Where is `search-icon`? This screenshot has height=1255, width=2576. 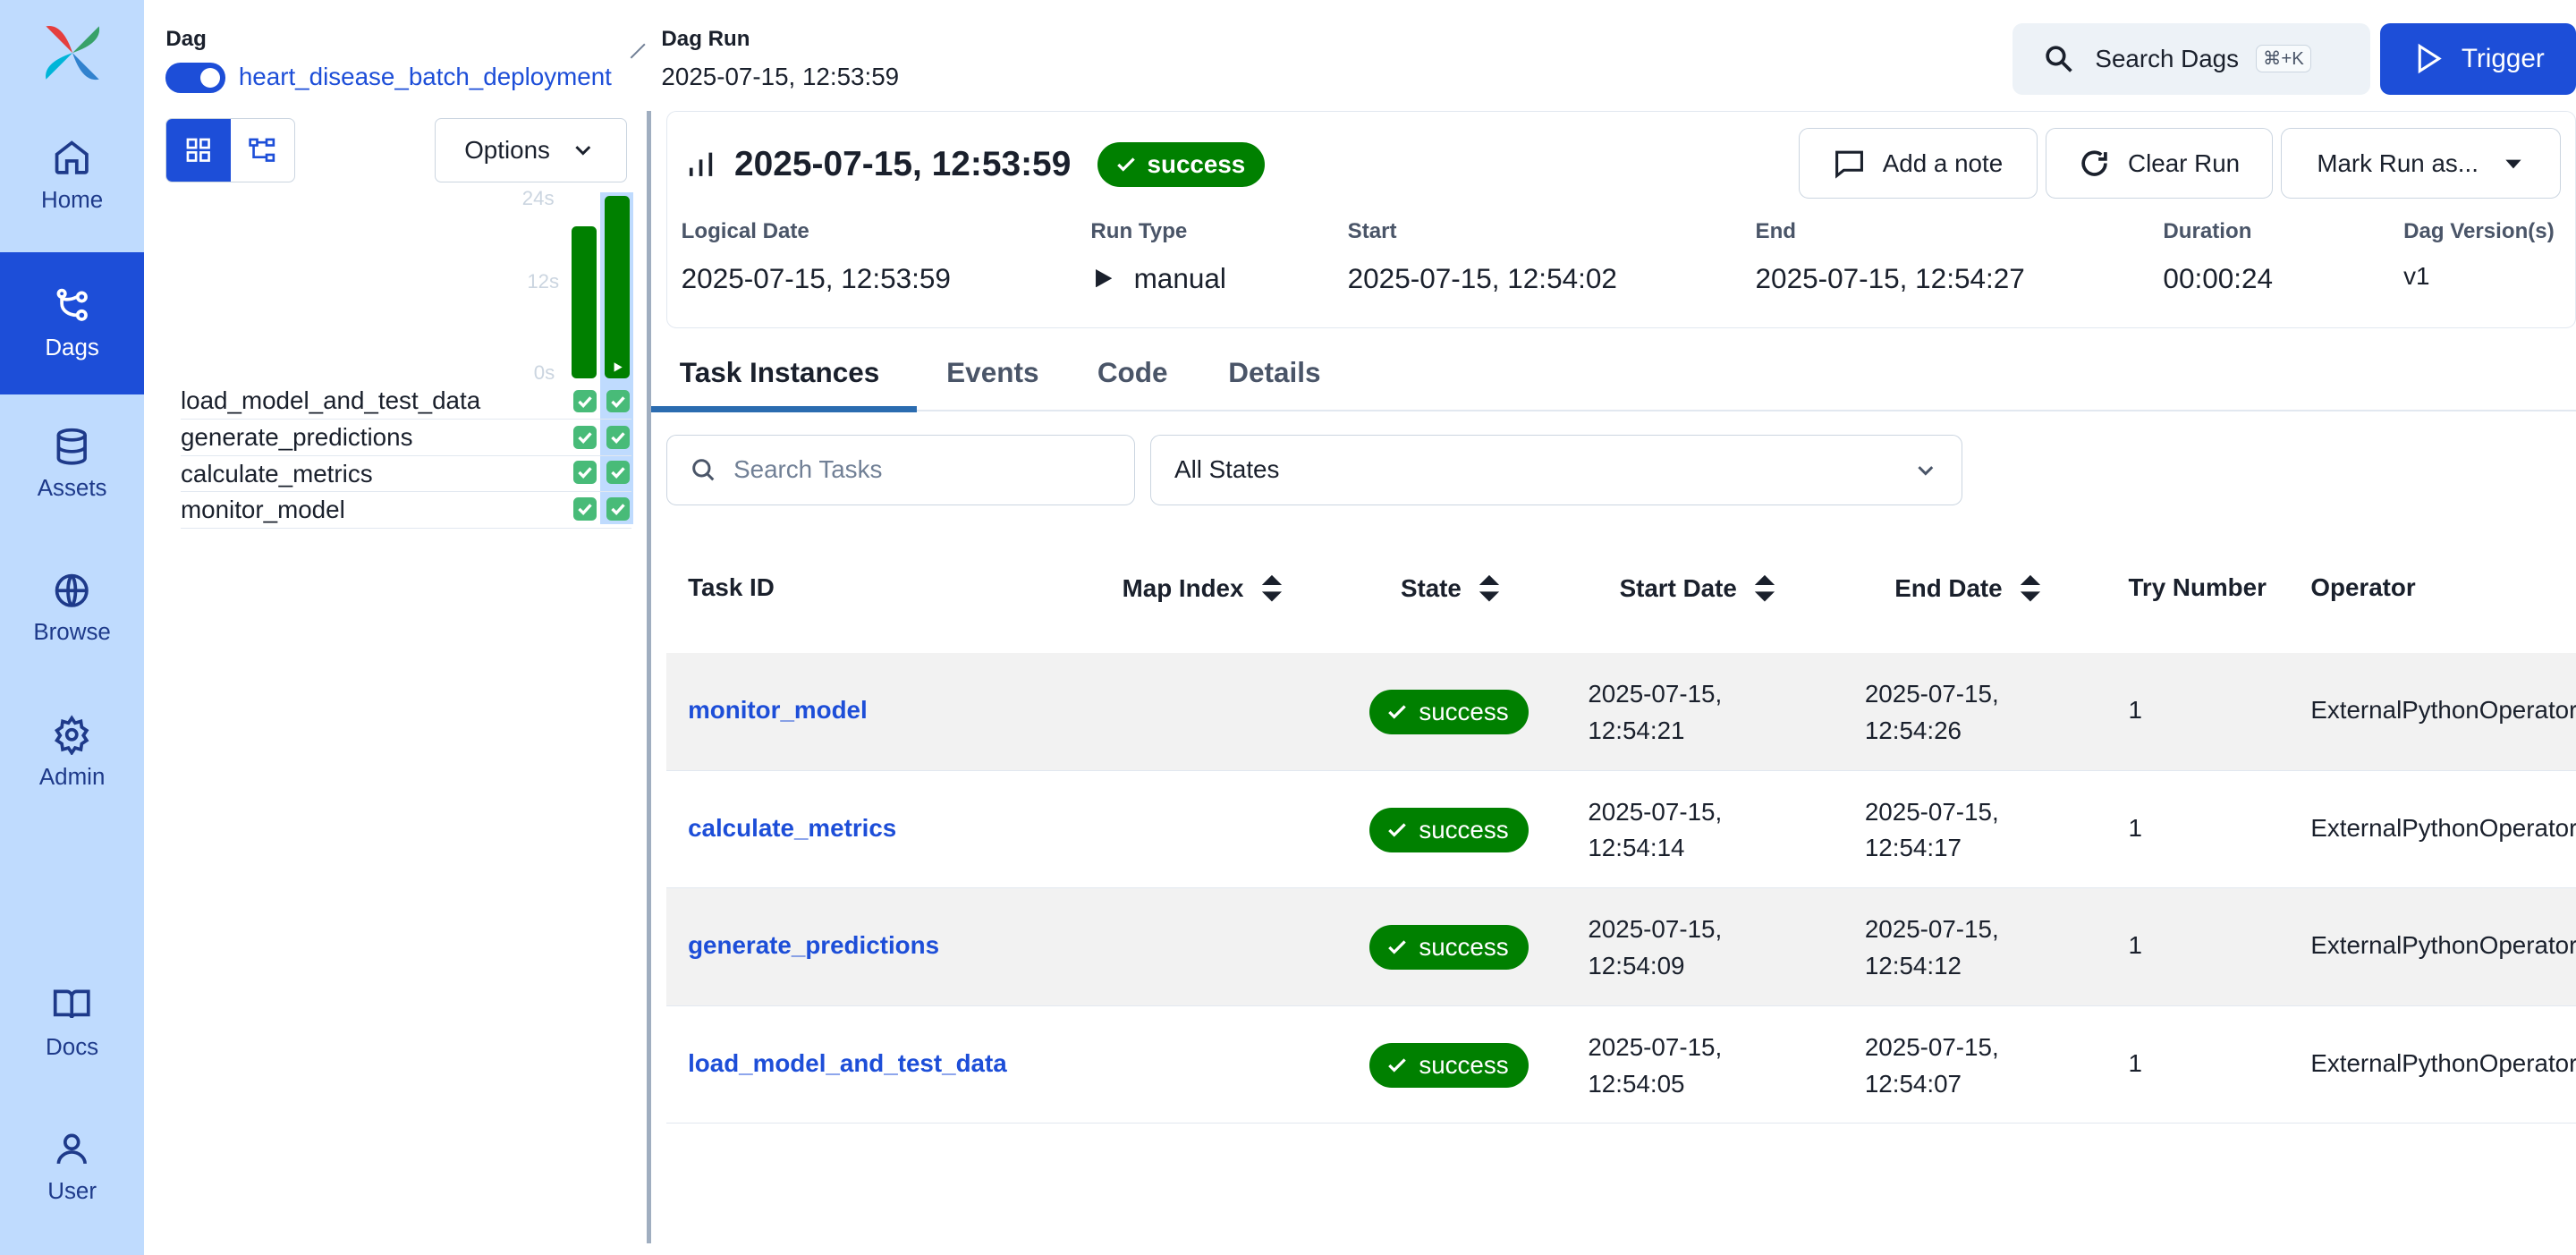 search-icon is located at coordinates (2059, 59).